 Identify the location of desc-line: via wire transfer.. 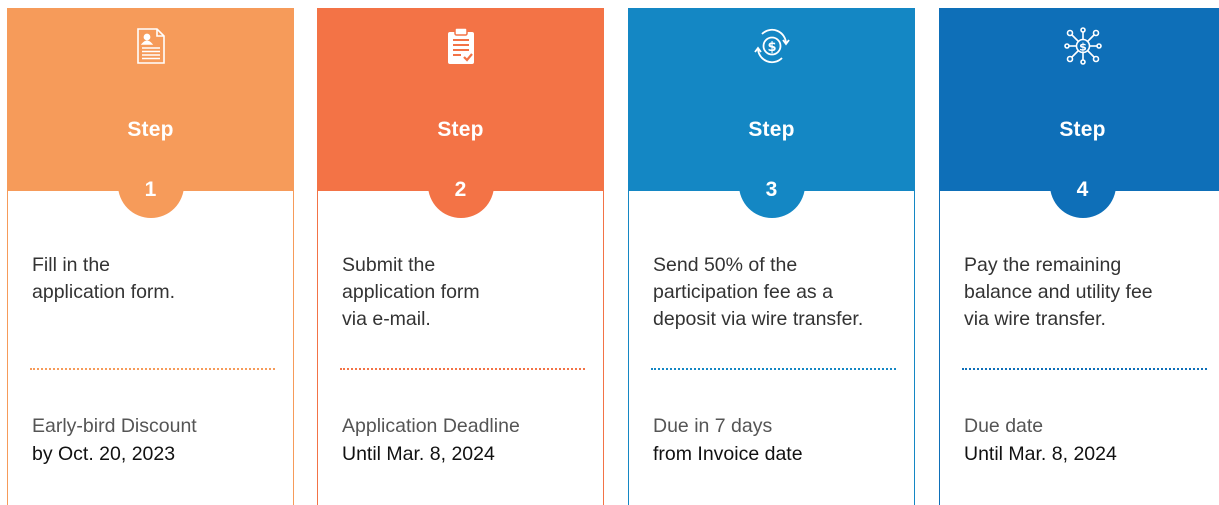
(1035, 319).